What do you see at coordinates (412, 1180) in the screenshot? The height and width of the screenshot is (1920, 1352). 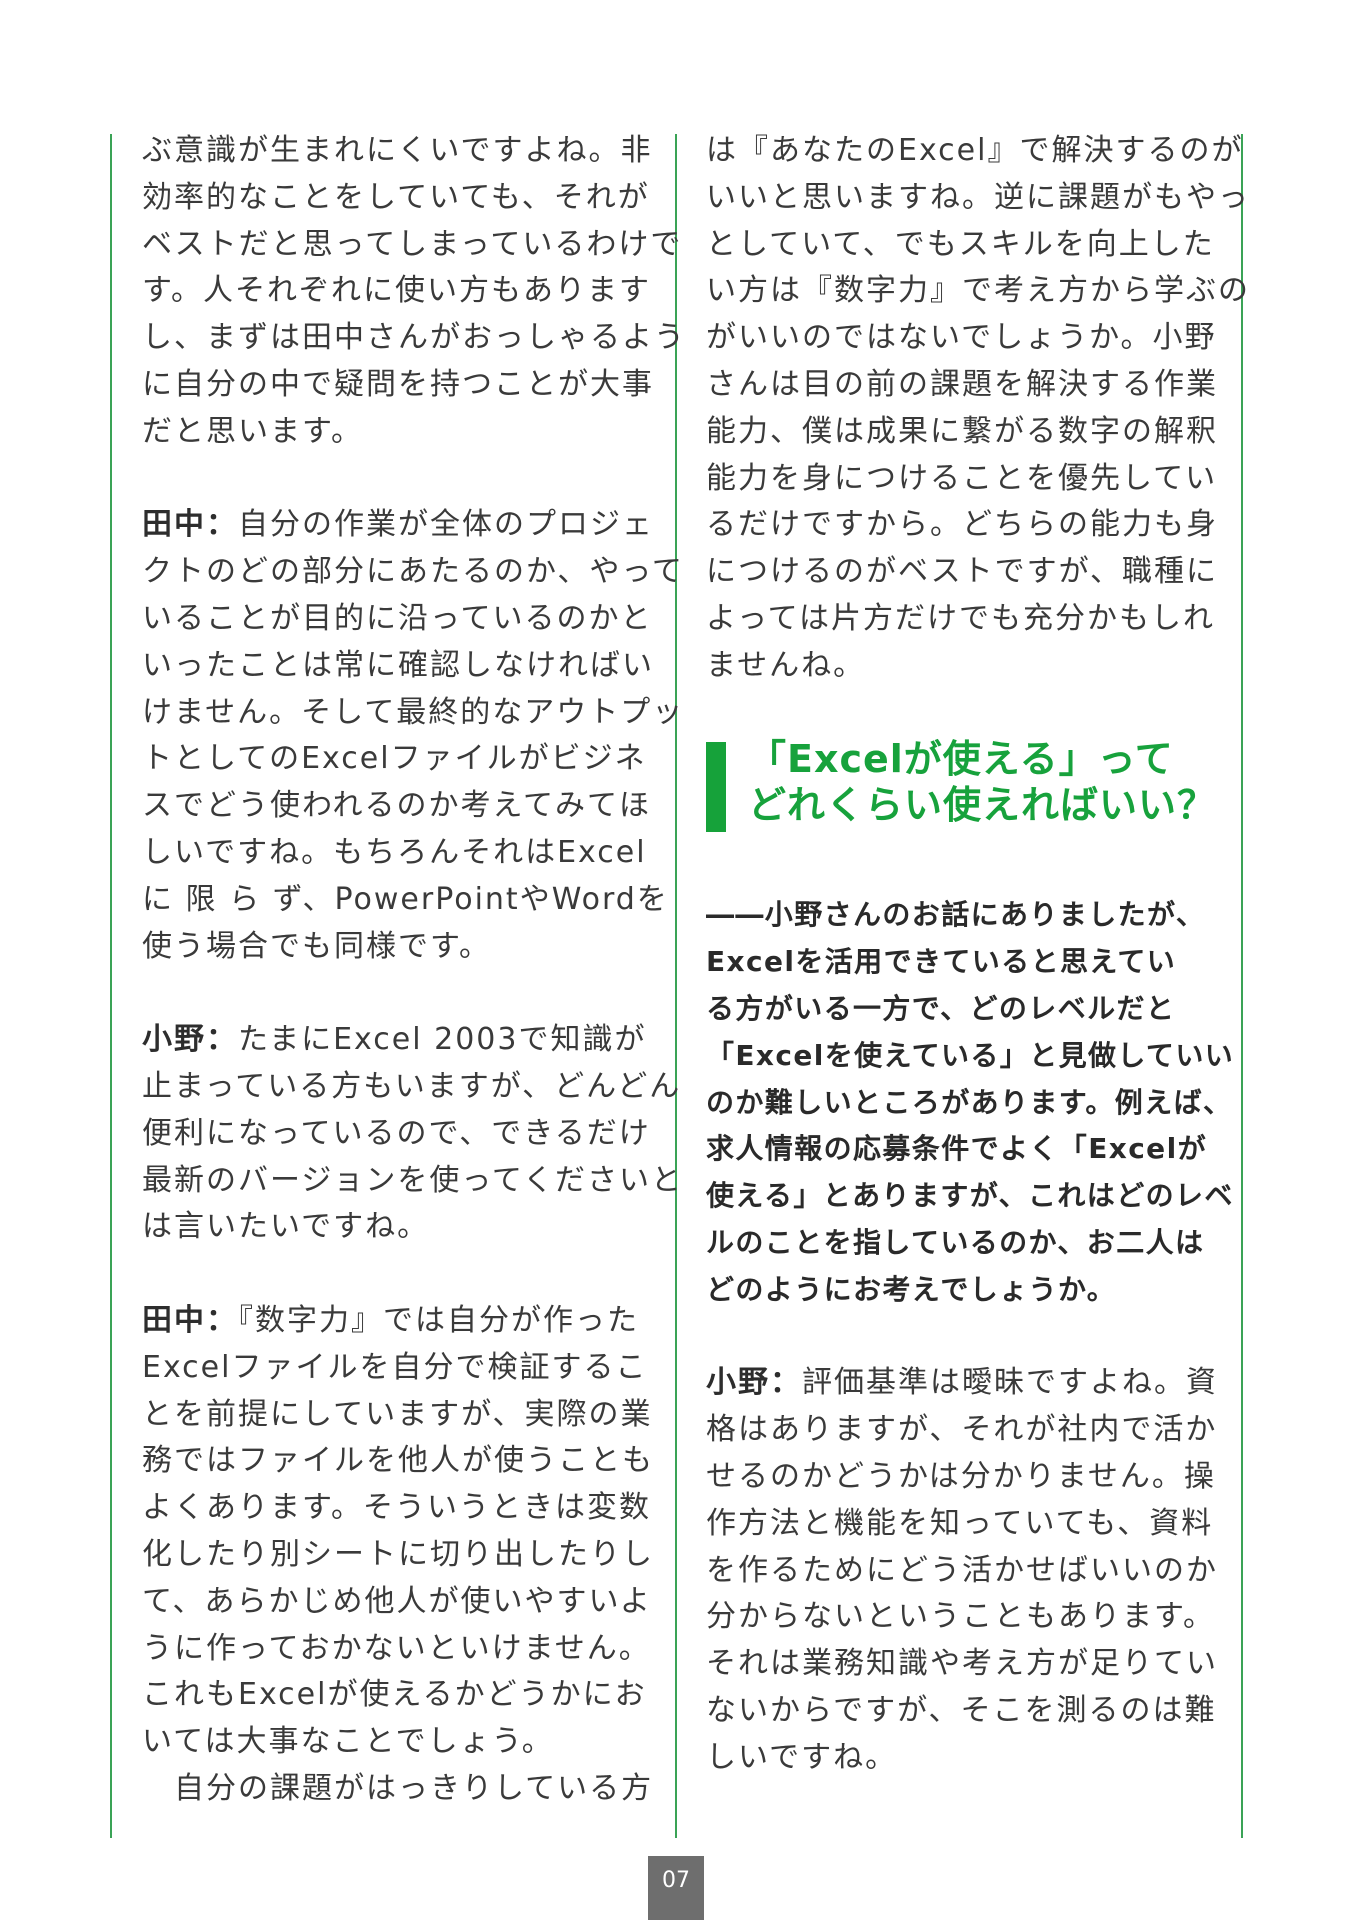 I see `text-line: 最新のバージョンを使ってくださいと` at bounding box center [412, 1180].